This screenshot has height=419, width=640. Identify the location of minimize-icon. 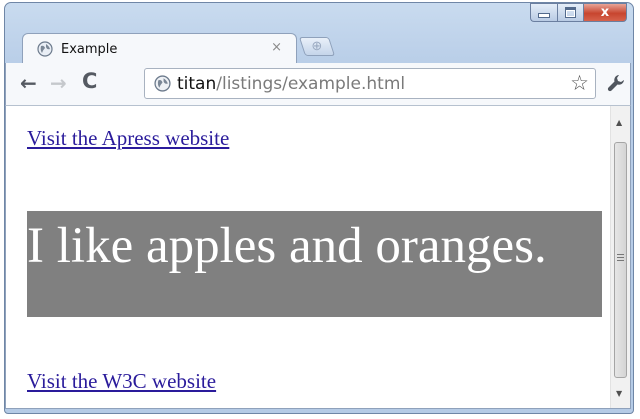
(544, 15).